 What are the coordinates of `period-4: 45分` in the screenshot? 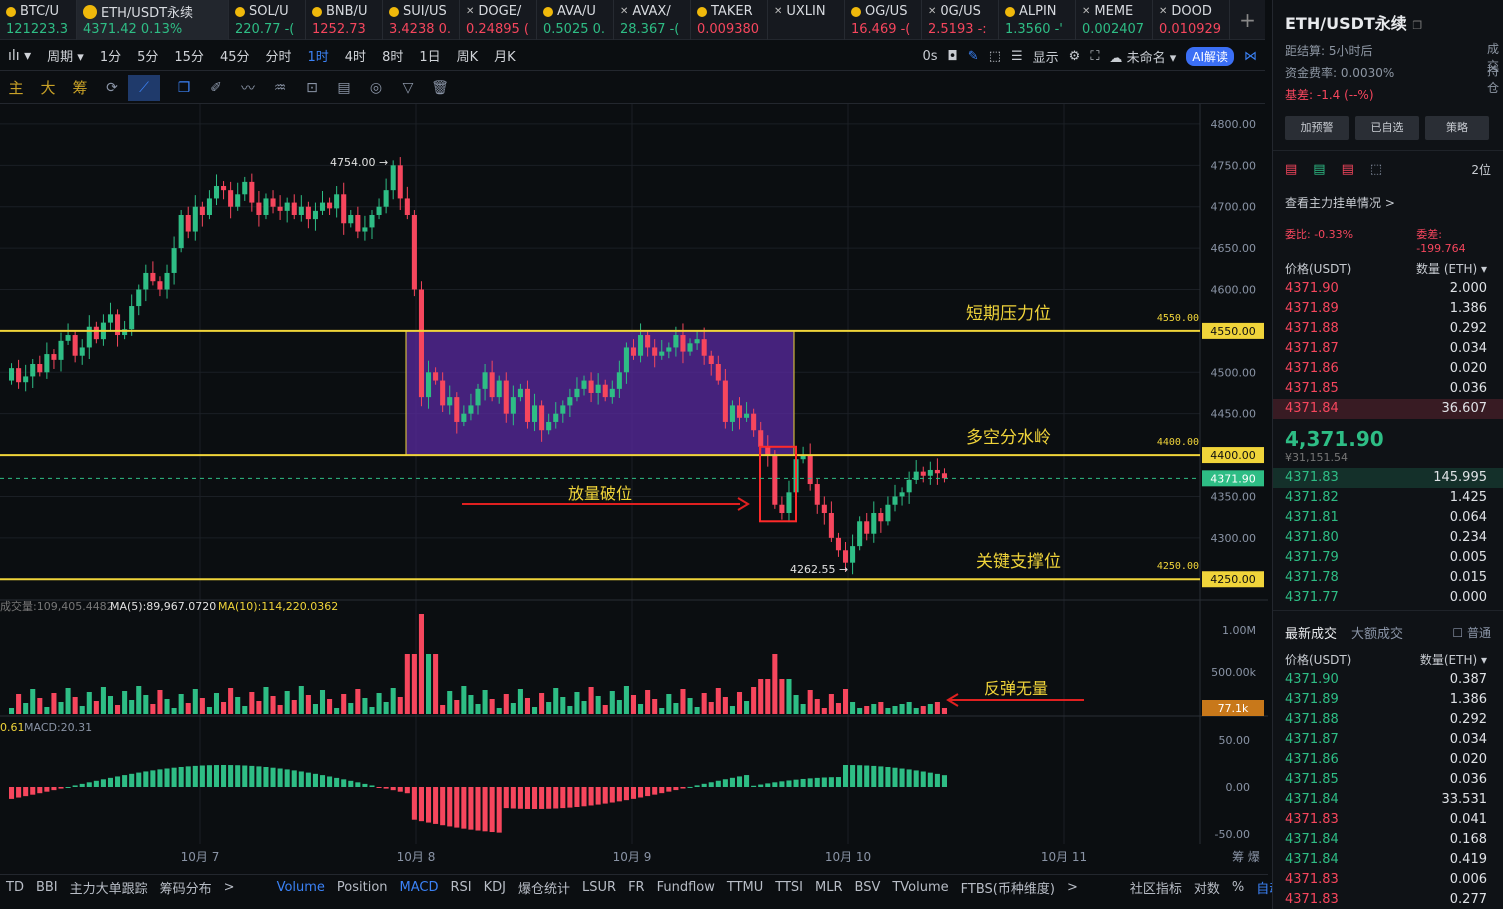 It's located at (235, 55).